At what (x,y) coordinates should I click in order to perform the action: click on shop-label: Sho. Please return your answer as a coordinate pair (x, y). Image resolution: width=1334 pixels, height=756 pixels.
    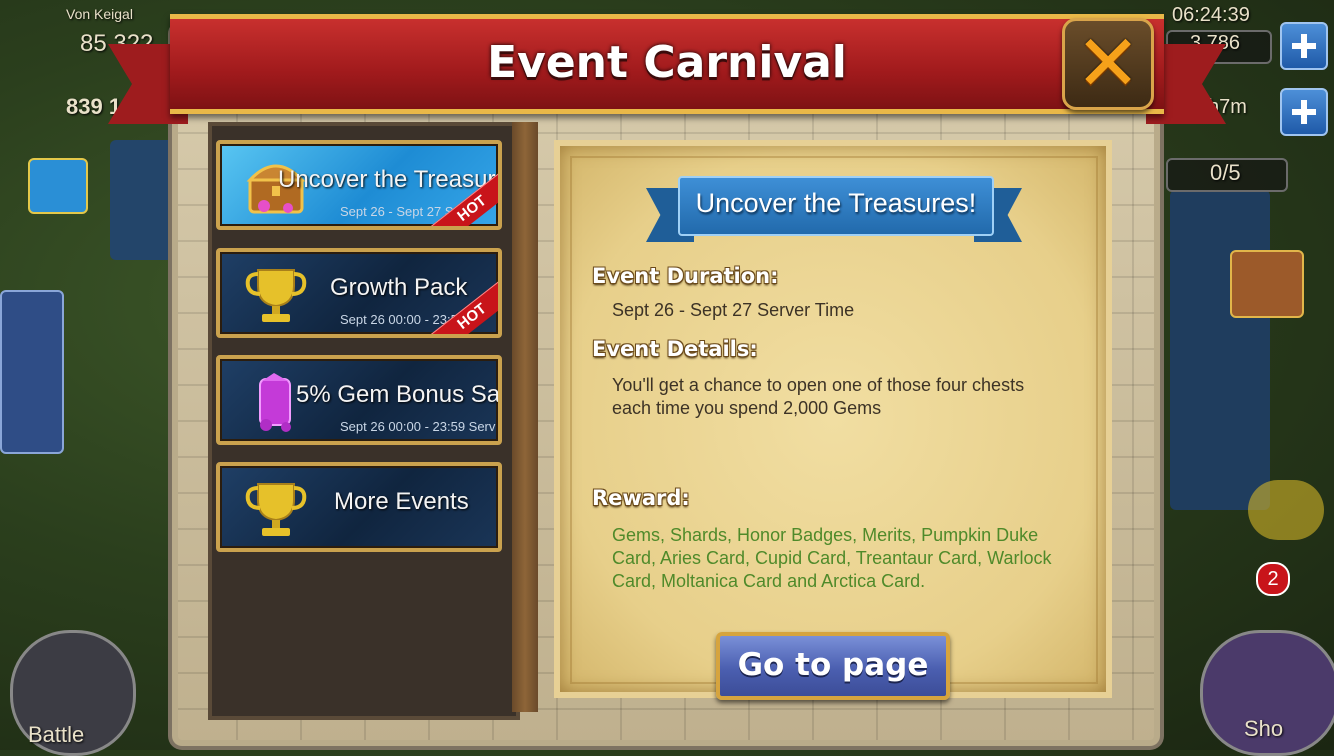
    Looking at the image, I should click on (1264, 728).